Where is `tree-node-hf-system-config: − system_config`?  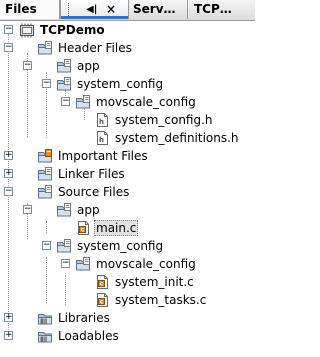 tree-node-hf-system-config: − system_config is located at coordinates (103, 84).